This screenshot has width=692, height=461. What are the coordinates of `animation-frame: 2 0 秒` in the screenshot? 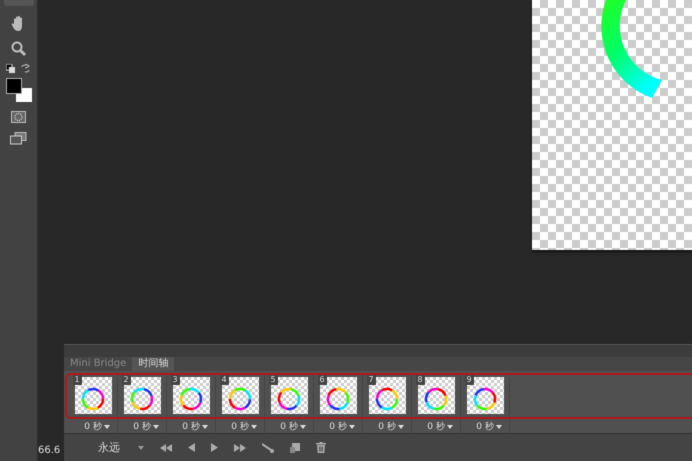 It's located at (142, 404).